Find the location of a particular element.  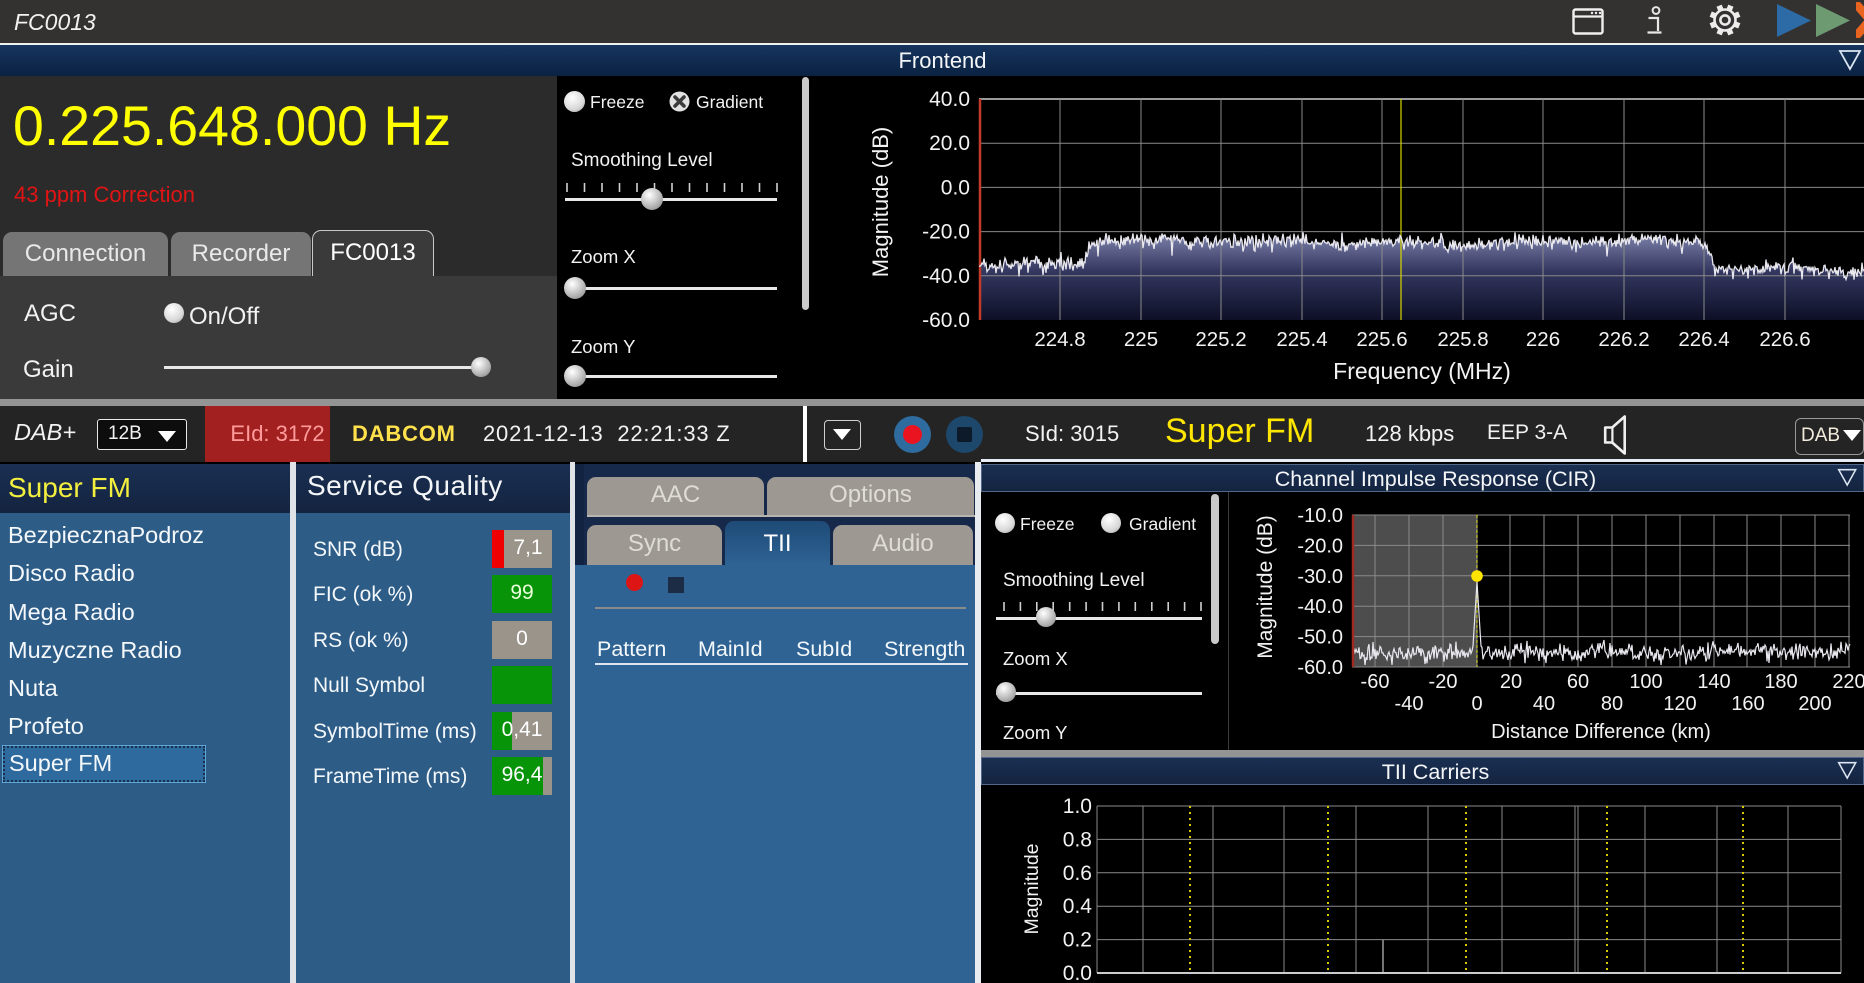

svg-text: 0.2 is located at coordinates (1077, 940).